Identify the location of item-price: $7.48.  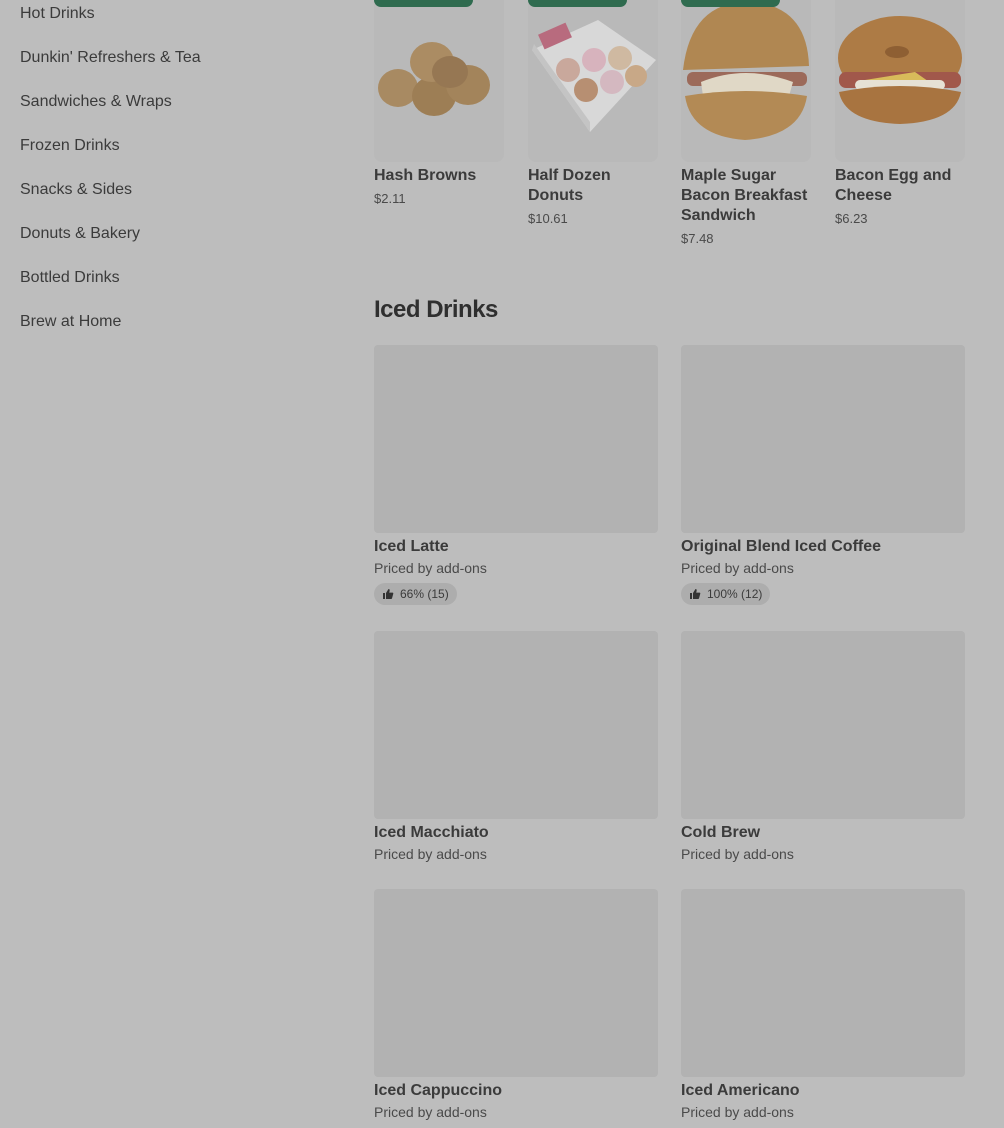
(697, 238).